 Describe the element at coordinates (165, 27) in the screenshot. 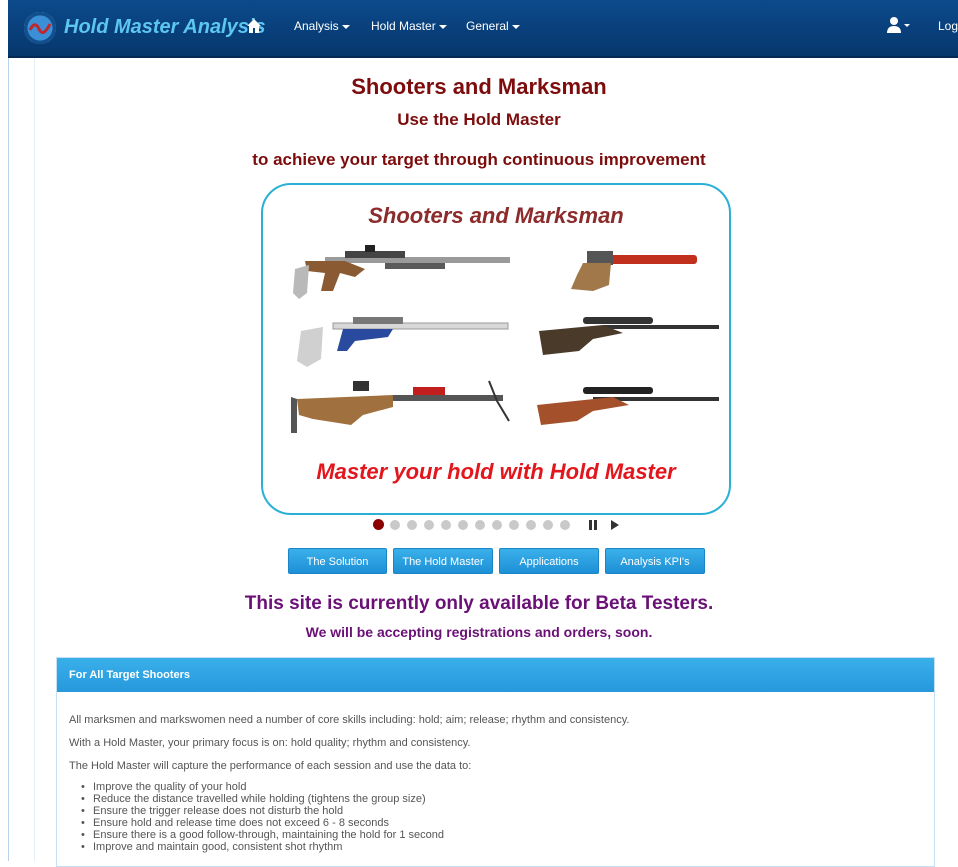

I see `brand-name: Hold Master Analysis` at that location.